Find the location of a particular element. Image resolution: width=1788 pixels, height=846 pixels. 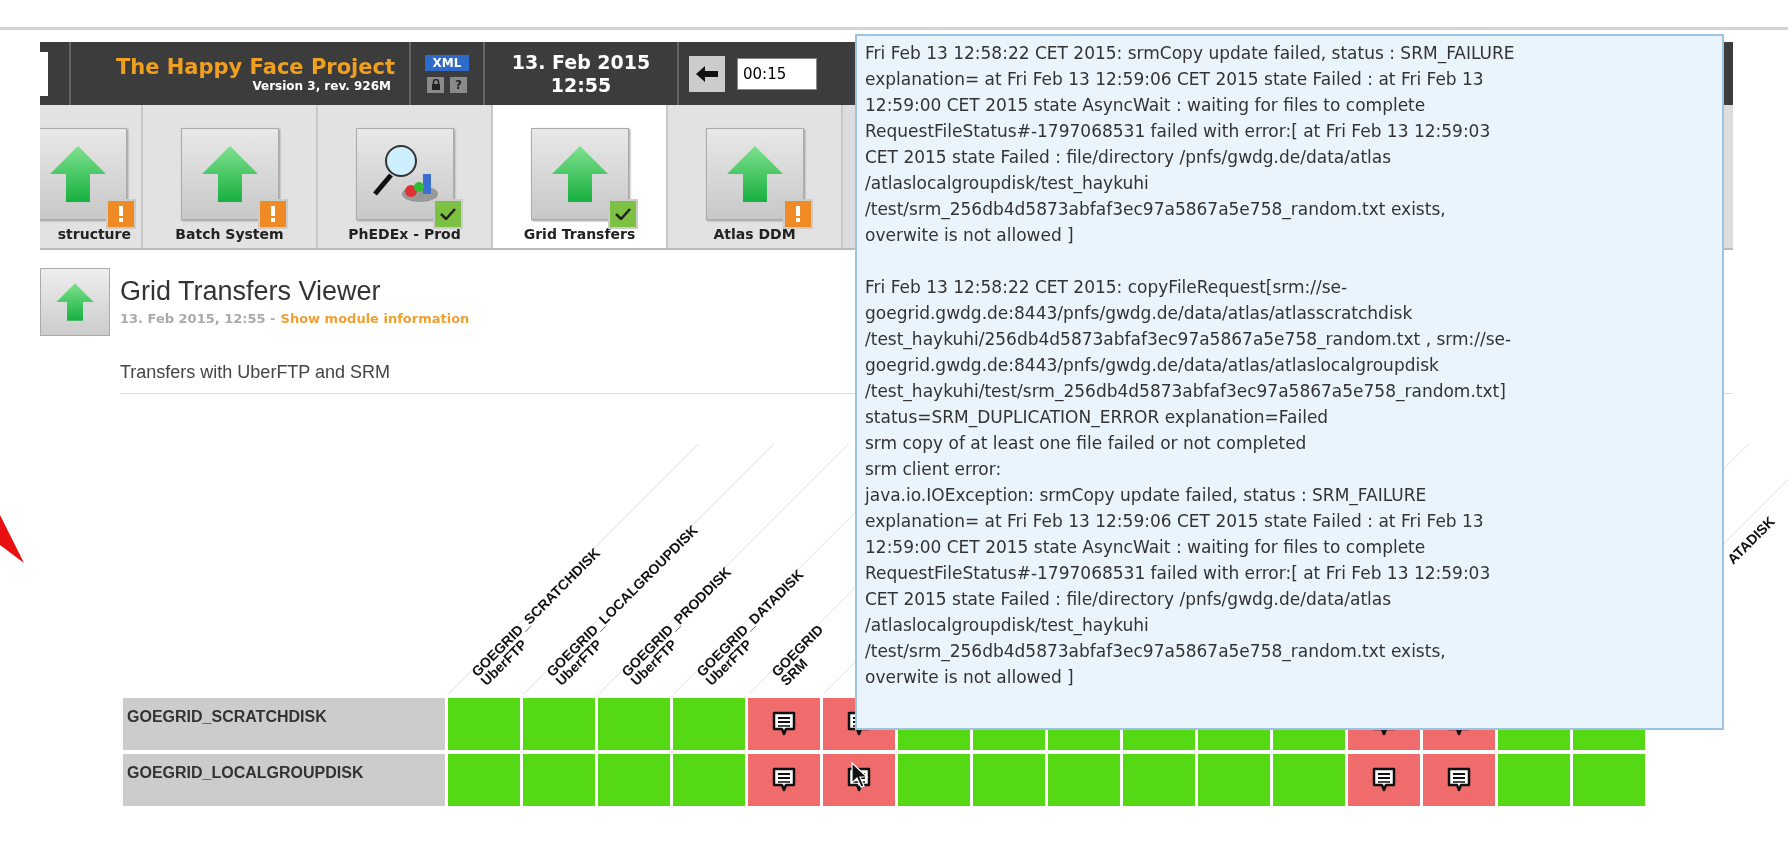

back-button is located at coordinates (707, 73).